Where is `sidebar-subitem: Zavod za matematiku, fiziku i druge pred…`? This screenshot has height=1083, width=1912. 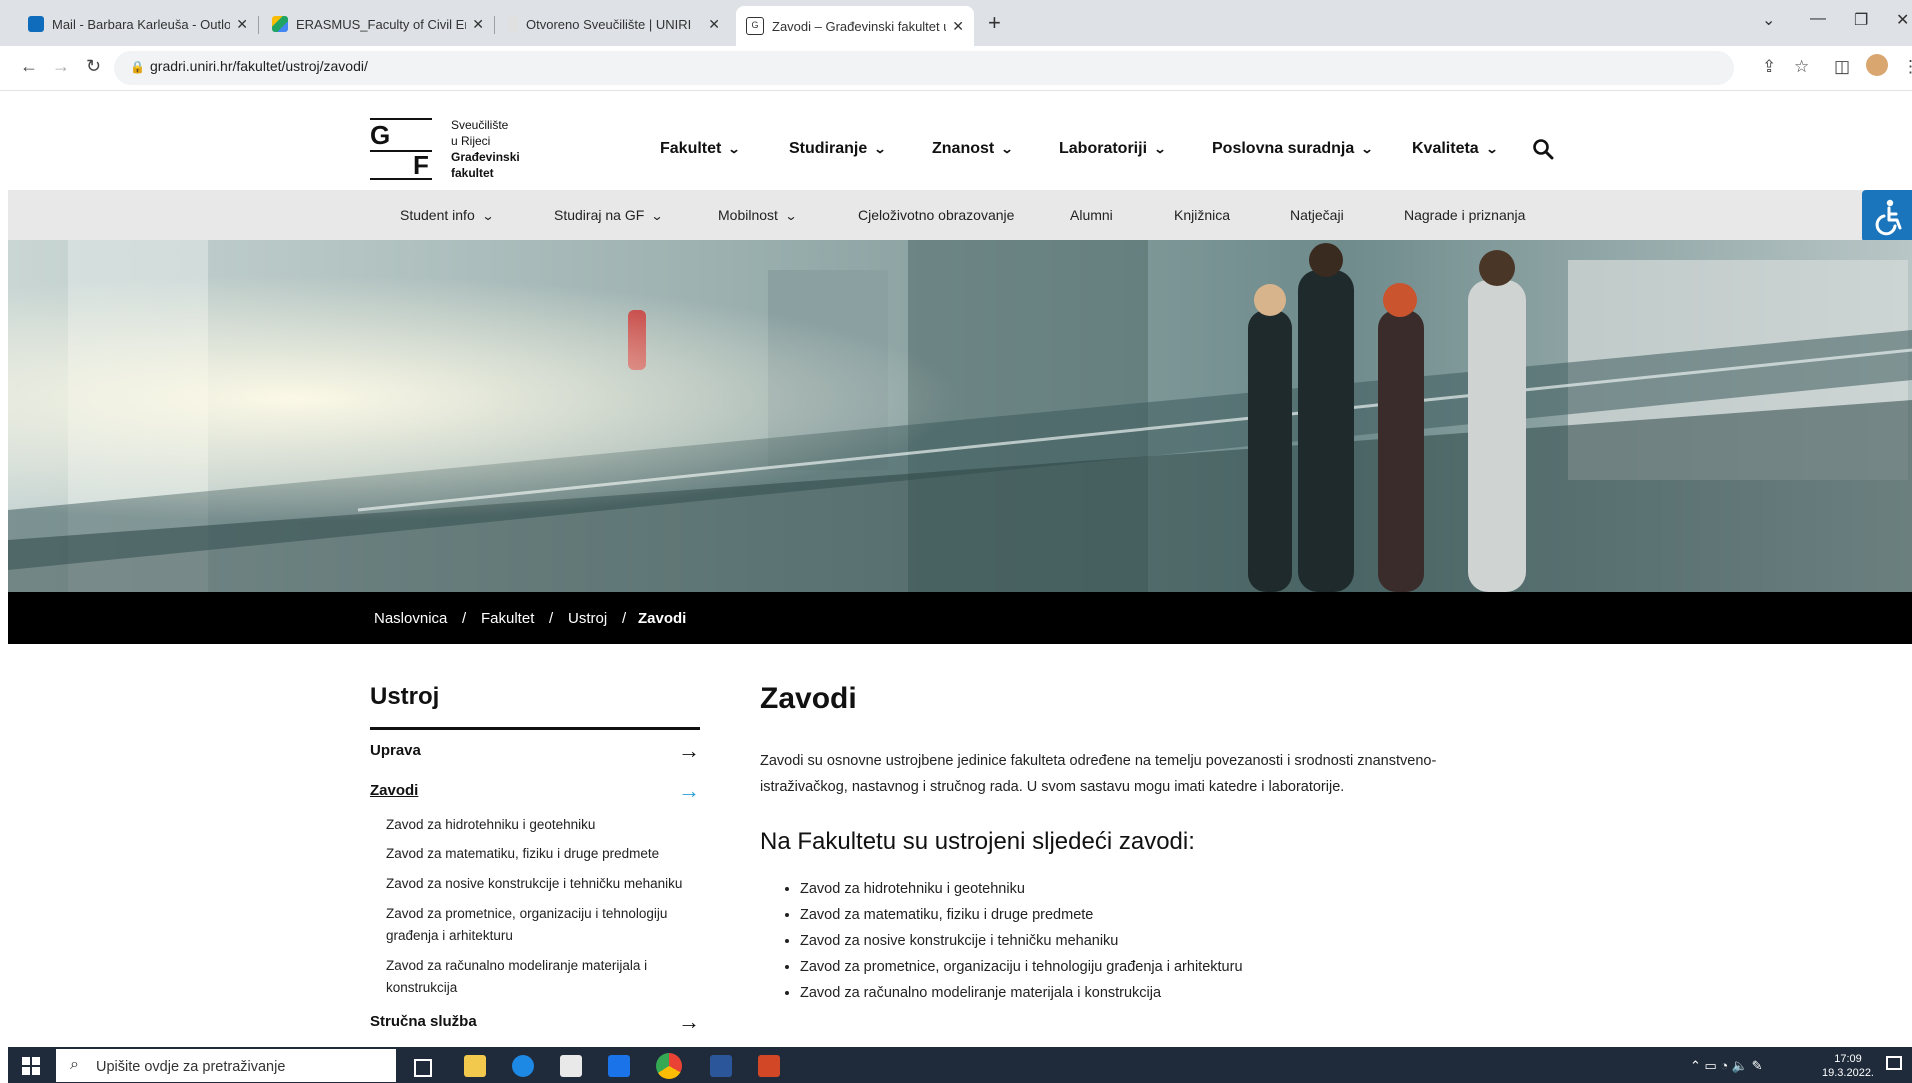 sidebar-subitem: Zavod za matematiku, fiziku i druge pred… is located at coordinates (536, 854).